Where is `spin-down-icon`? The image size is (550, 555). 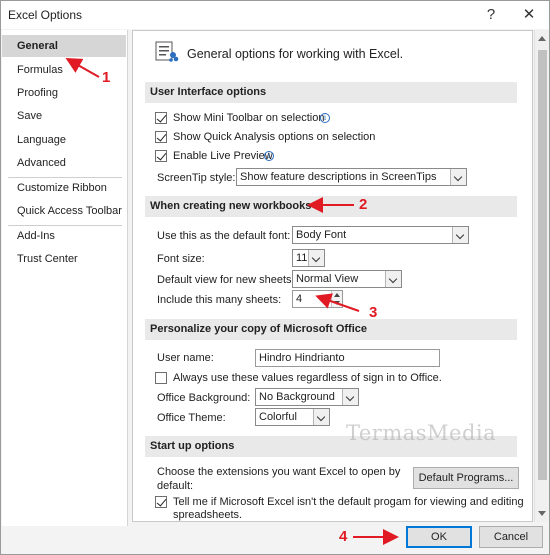 spin-down-icon is located at coordinates (337, 303).